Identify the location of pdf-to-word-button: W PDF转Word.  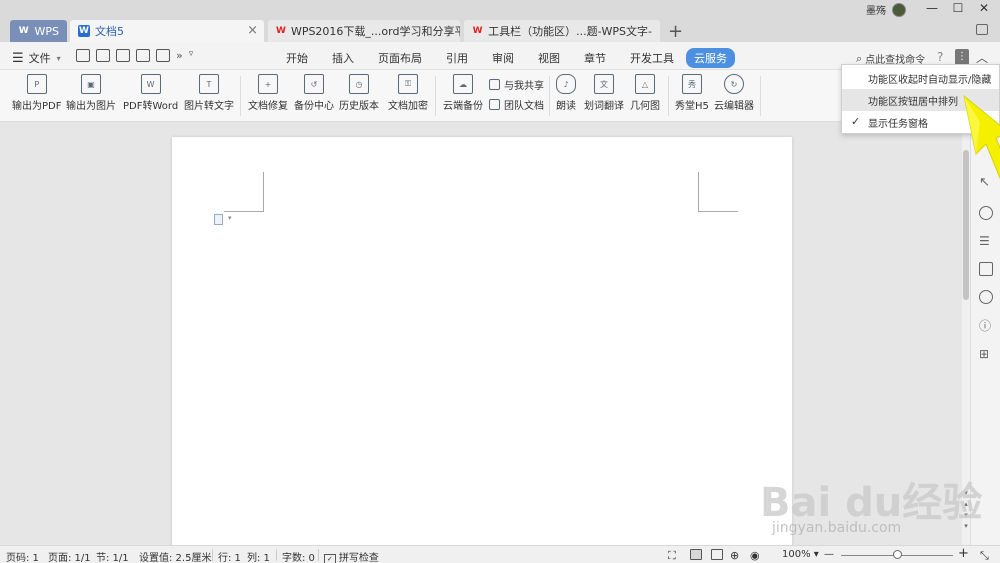
(150, 93).